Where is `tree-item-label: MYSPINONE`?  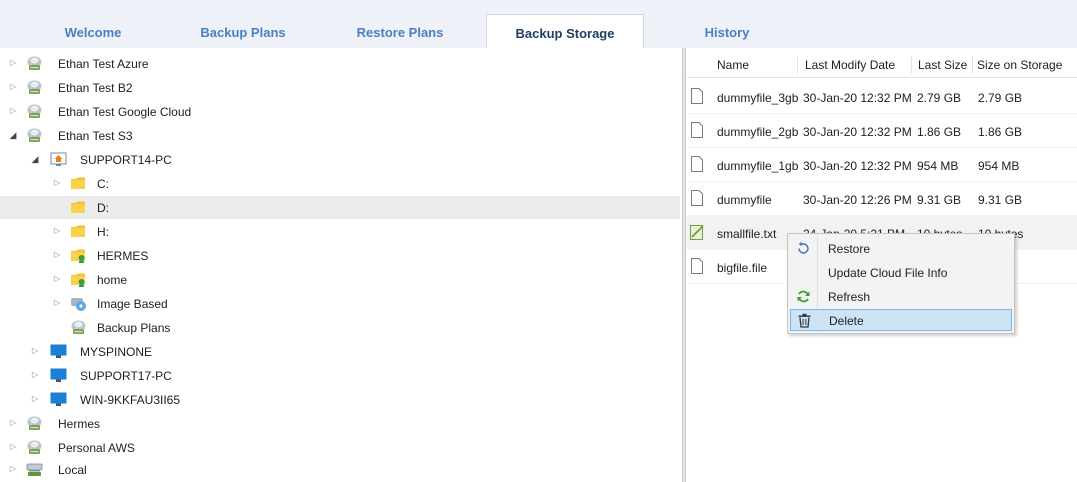
tree-item-label: MYSPINONE is located at coordinates (116, 352).